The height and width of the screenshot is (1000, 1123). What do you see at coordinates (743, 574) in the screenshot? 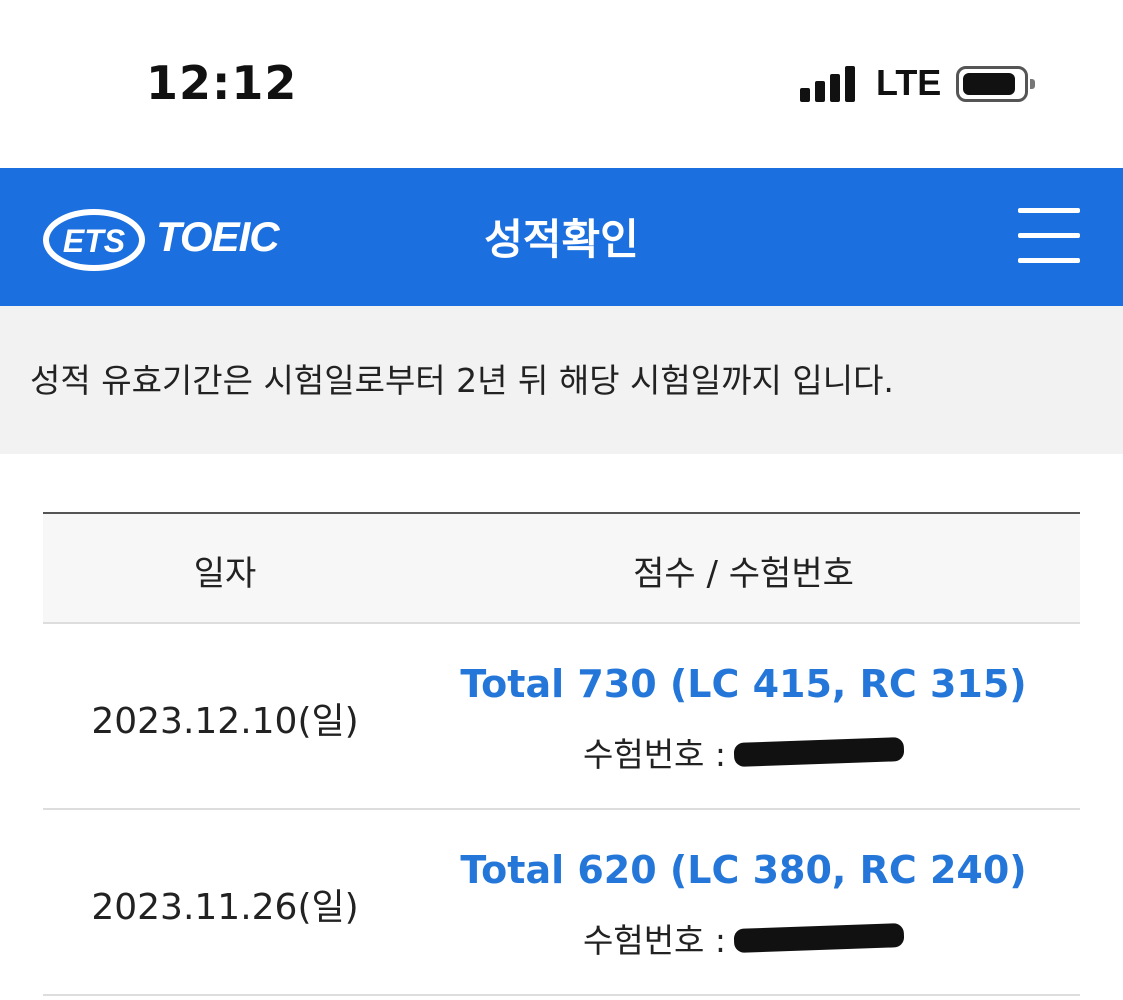
I see `column-header-score: 점수 / 수험번호` at bounding box center [743, 574].